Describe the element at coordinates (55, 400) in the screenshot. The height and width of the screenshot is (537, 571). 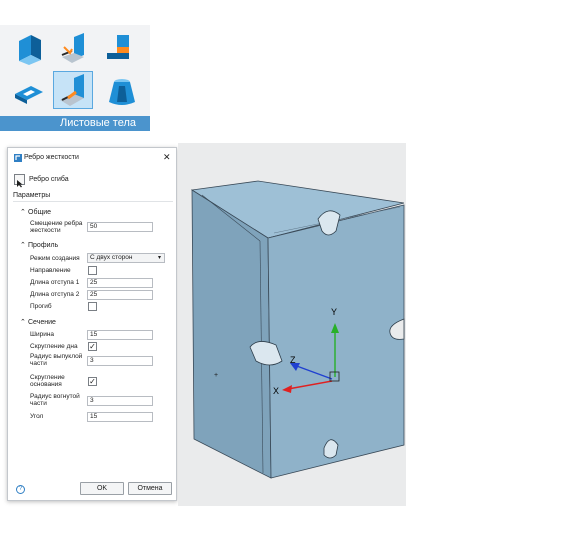
I see `concave-radius-label: Радиус вогнутой части` at that location.